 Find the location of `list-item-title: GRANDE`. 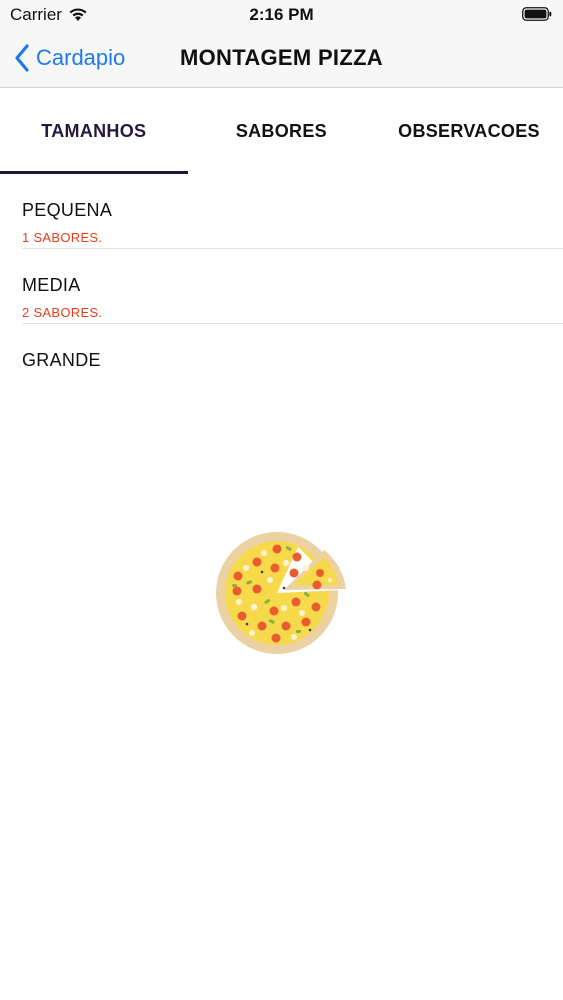

list-item-title: GRANDE is located at coordinates (61, 360).